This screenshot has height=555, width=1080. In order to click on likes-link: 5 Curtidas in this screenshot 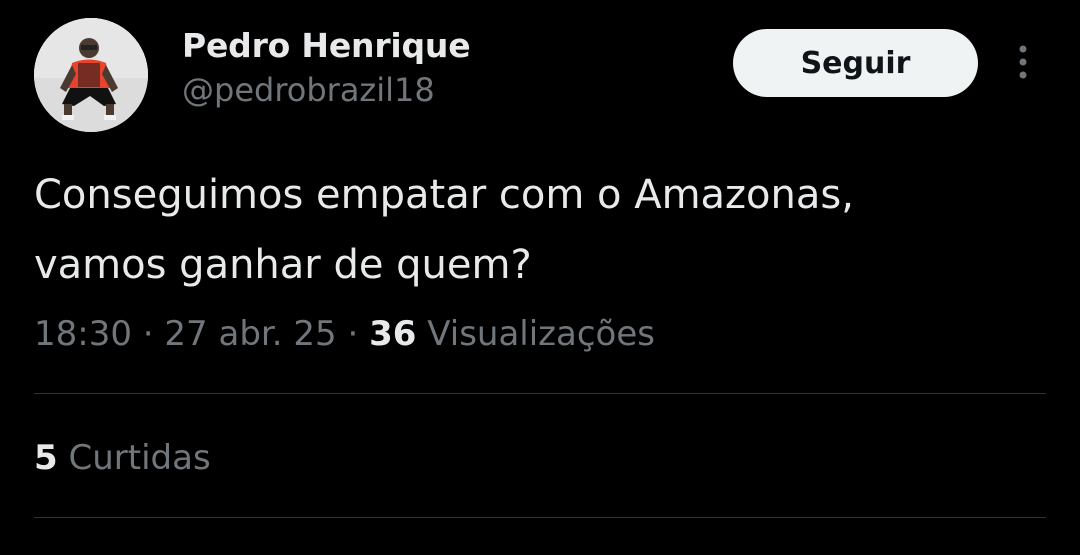, I will do `click(122, 458)`.